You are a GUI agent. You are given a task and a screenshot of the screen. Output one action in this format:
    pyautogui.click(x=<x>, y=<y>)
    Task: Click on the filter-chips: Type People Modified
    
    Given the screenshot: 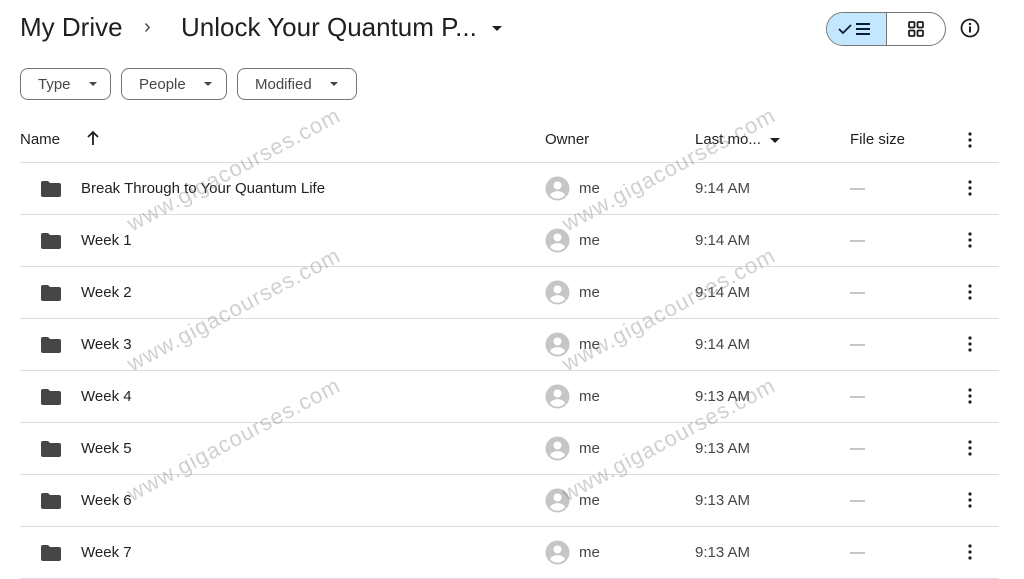 What is the action you would take?
    pyautogui.click(x=188, y=84)
    